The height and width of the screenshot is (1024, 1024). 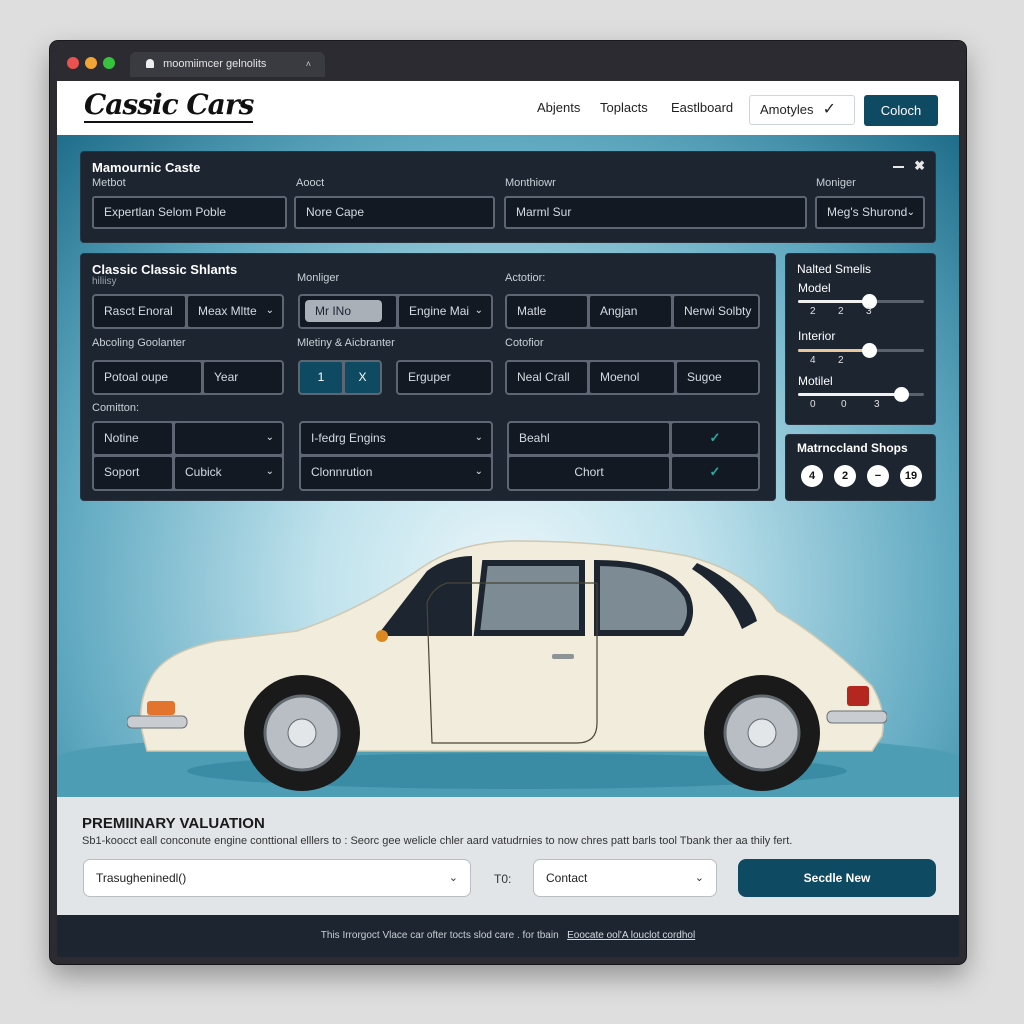 What do you see at coordinates (625, 878) in the screenshot?
I see `contact-select: Contact ⌄` at bounding box center [625, 878].